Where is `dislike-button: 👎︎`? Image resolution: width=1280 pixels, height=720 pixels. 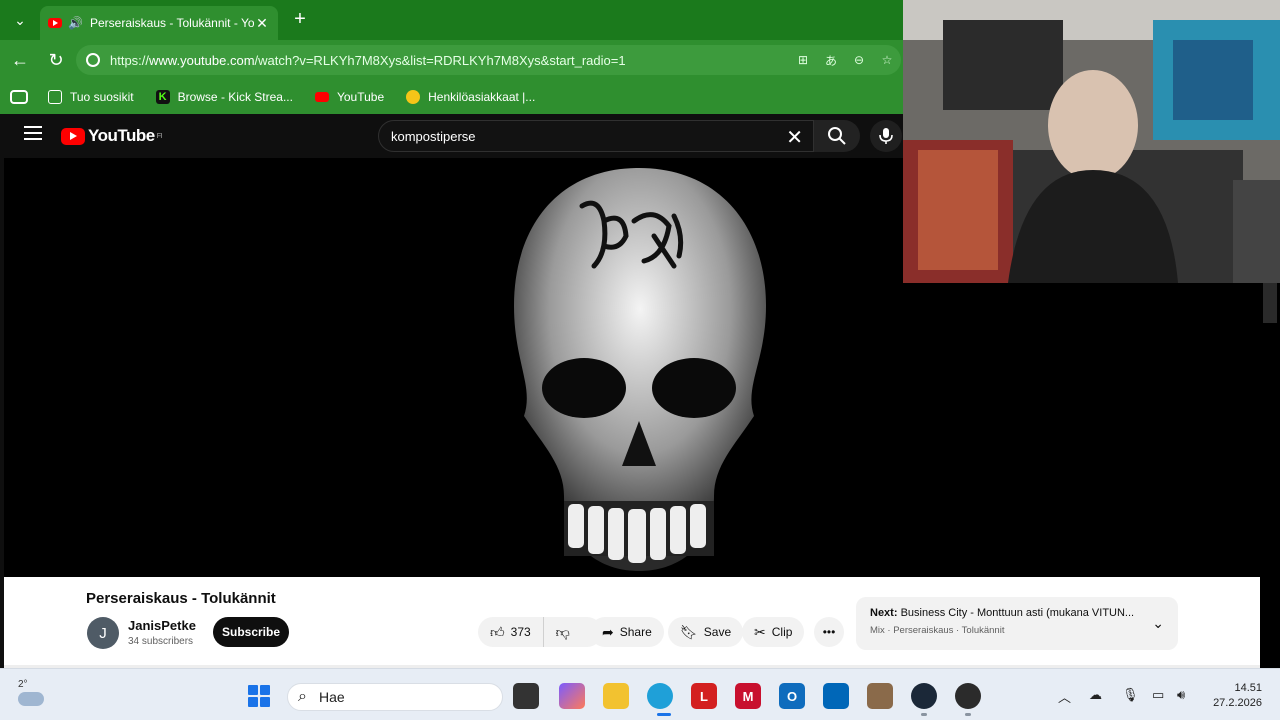
dislike-button: 👎︎ is located at coordinates (566, 632).